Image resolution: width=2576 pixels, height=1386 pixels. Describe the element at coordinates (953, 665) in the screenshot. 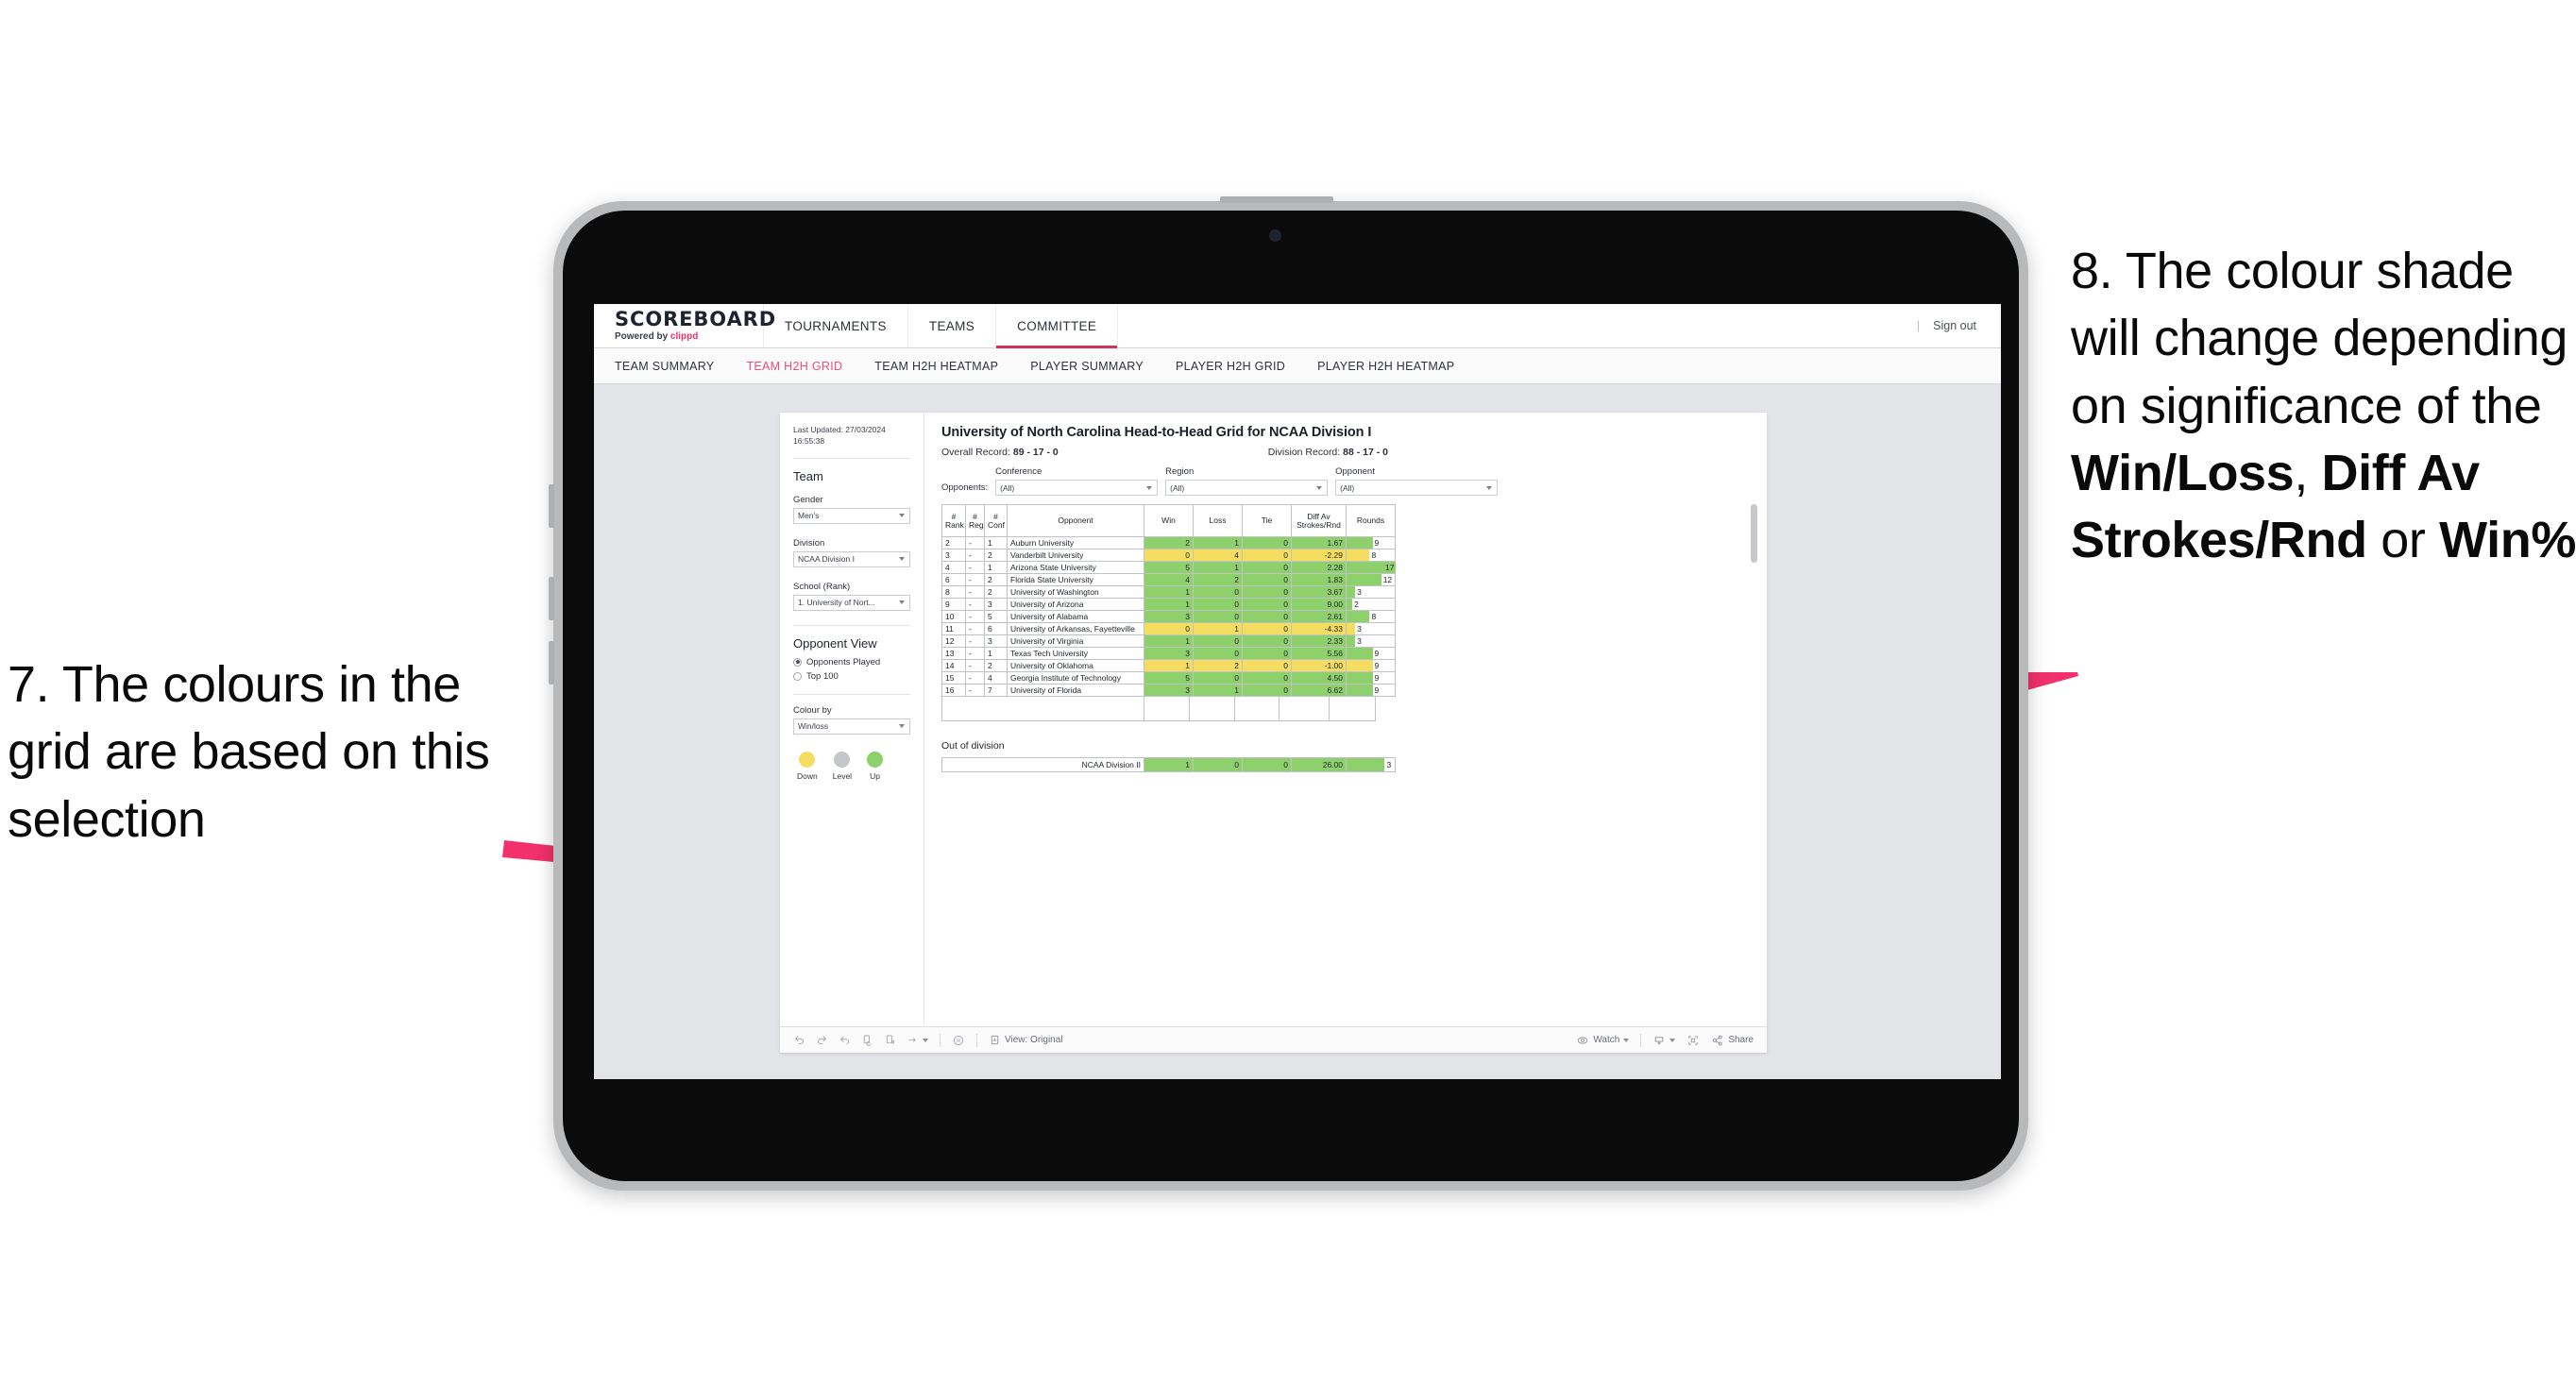

I see `cell-rank: 14` at that location.